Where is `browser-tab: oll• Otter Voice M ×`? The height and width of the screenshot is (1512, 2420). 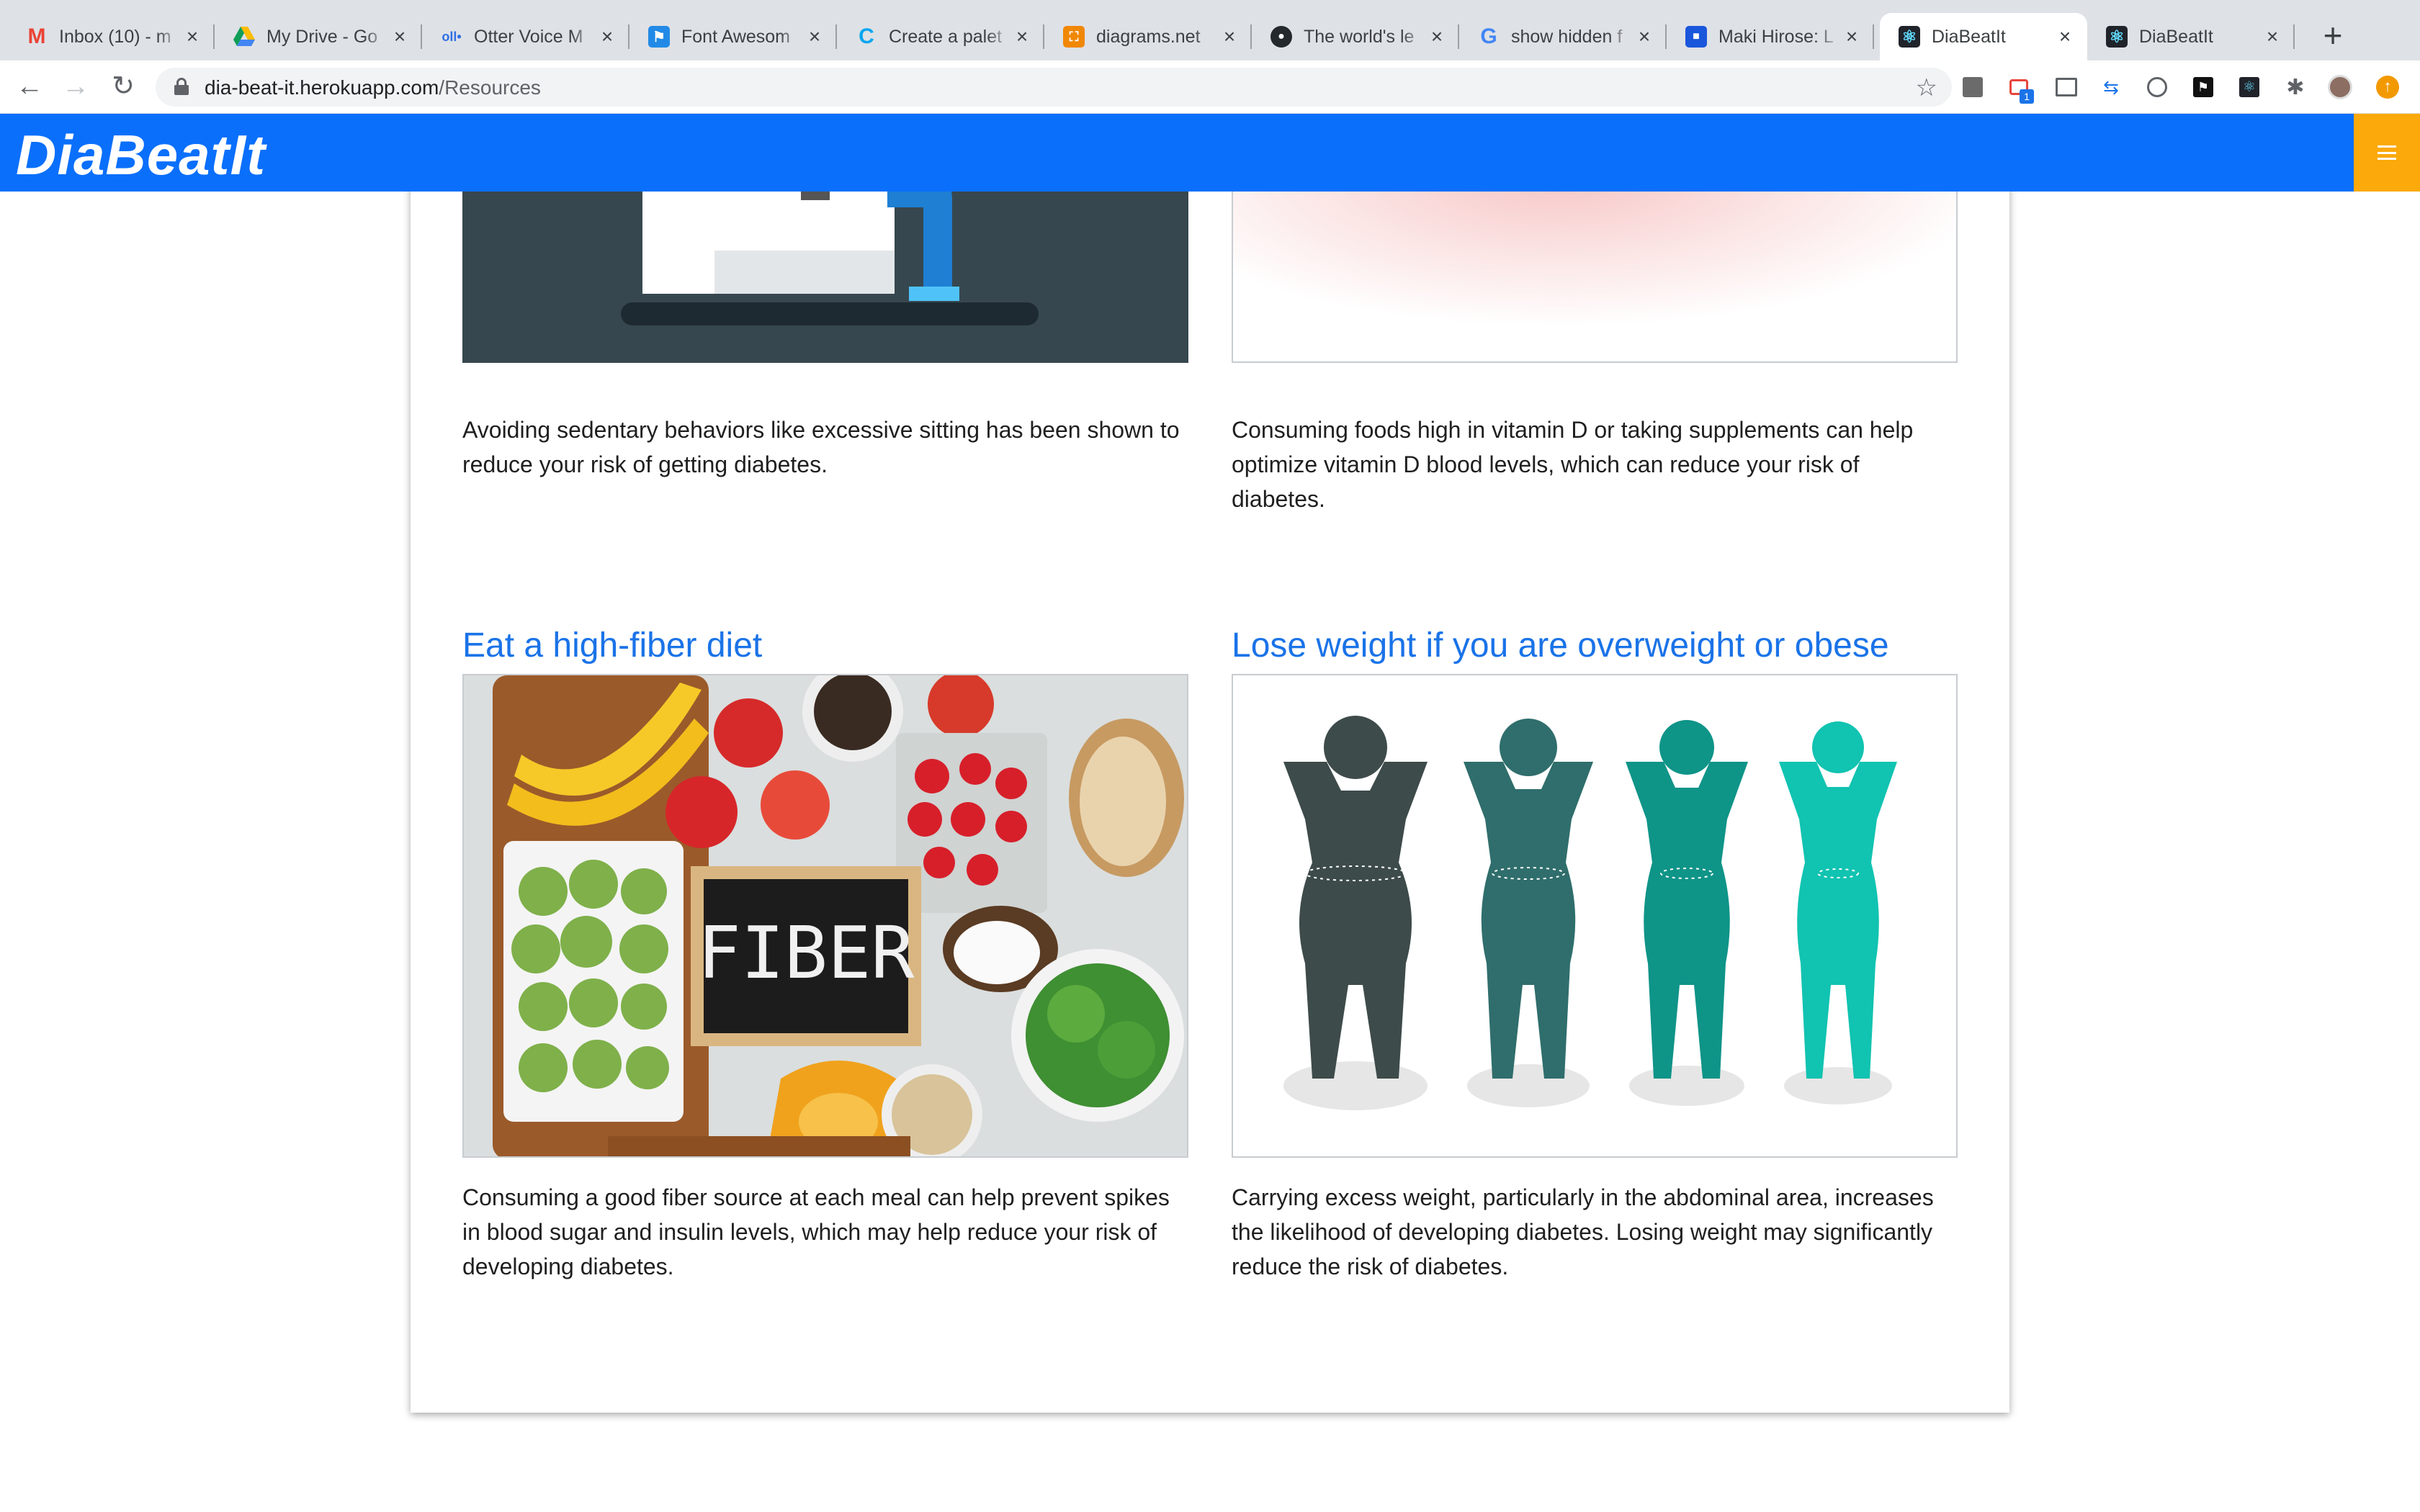 browser-tab: oll• Otter Voice M × is located at coordinates (525, 36).